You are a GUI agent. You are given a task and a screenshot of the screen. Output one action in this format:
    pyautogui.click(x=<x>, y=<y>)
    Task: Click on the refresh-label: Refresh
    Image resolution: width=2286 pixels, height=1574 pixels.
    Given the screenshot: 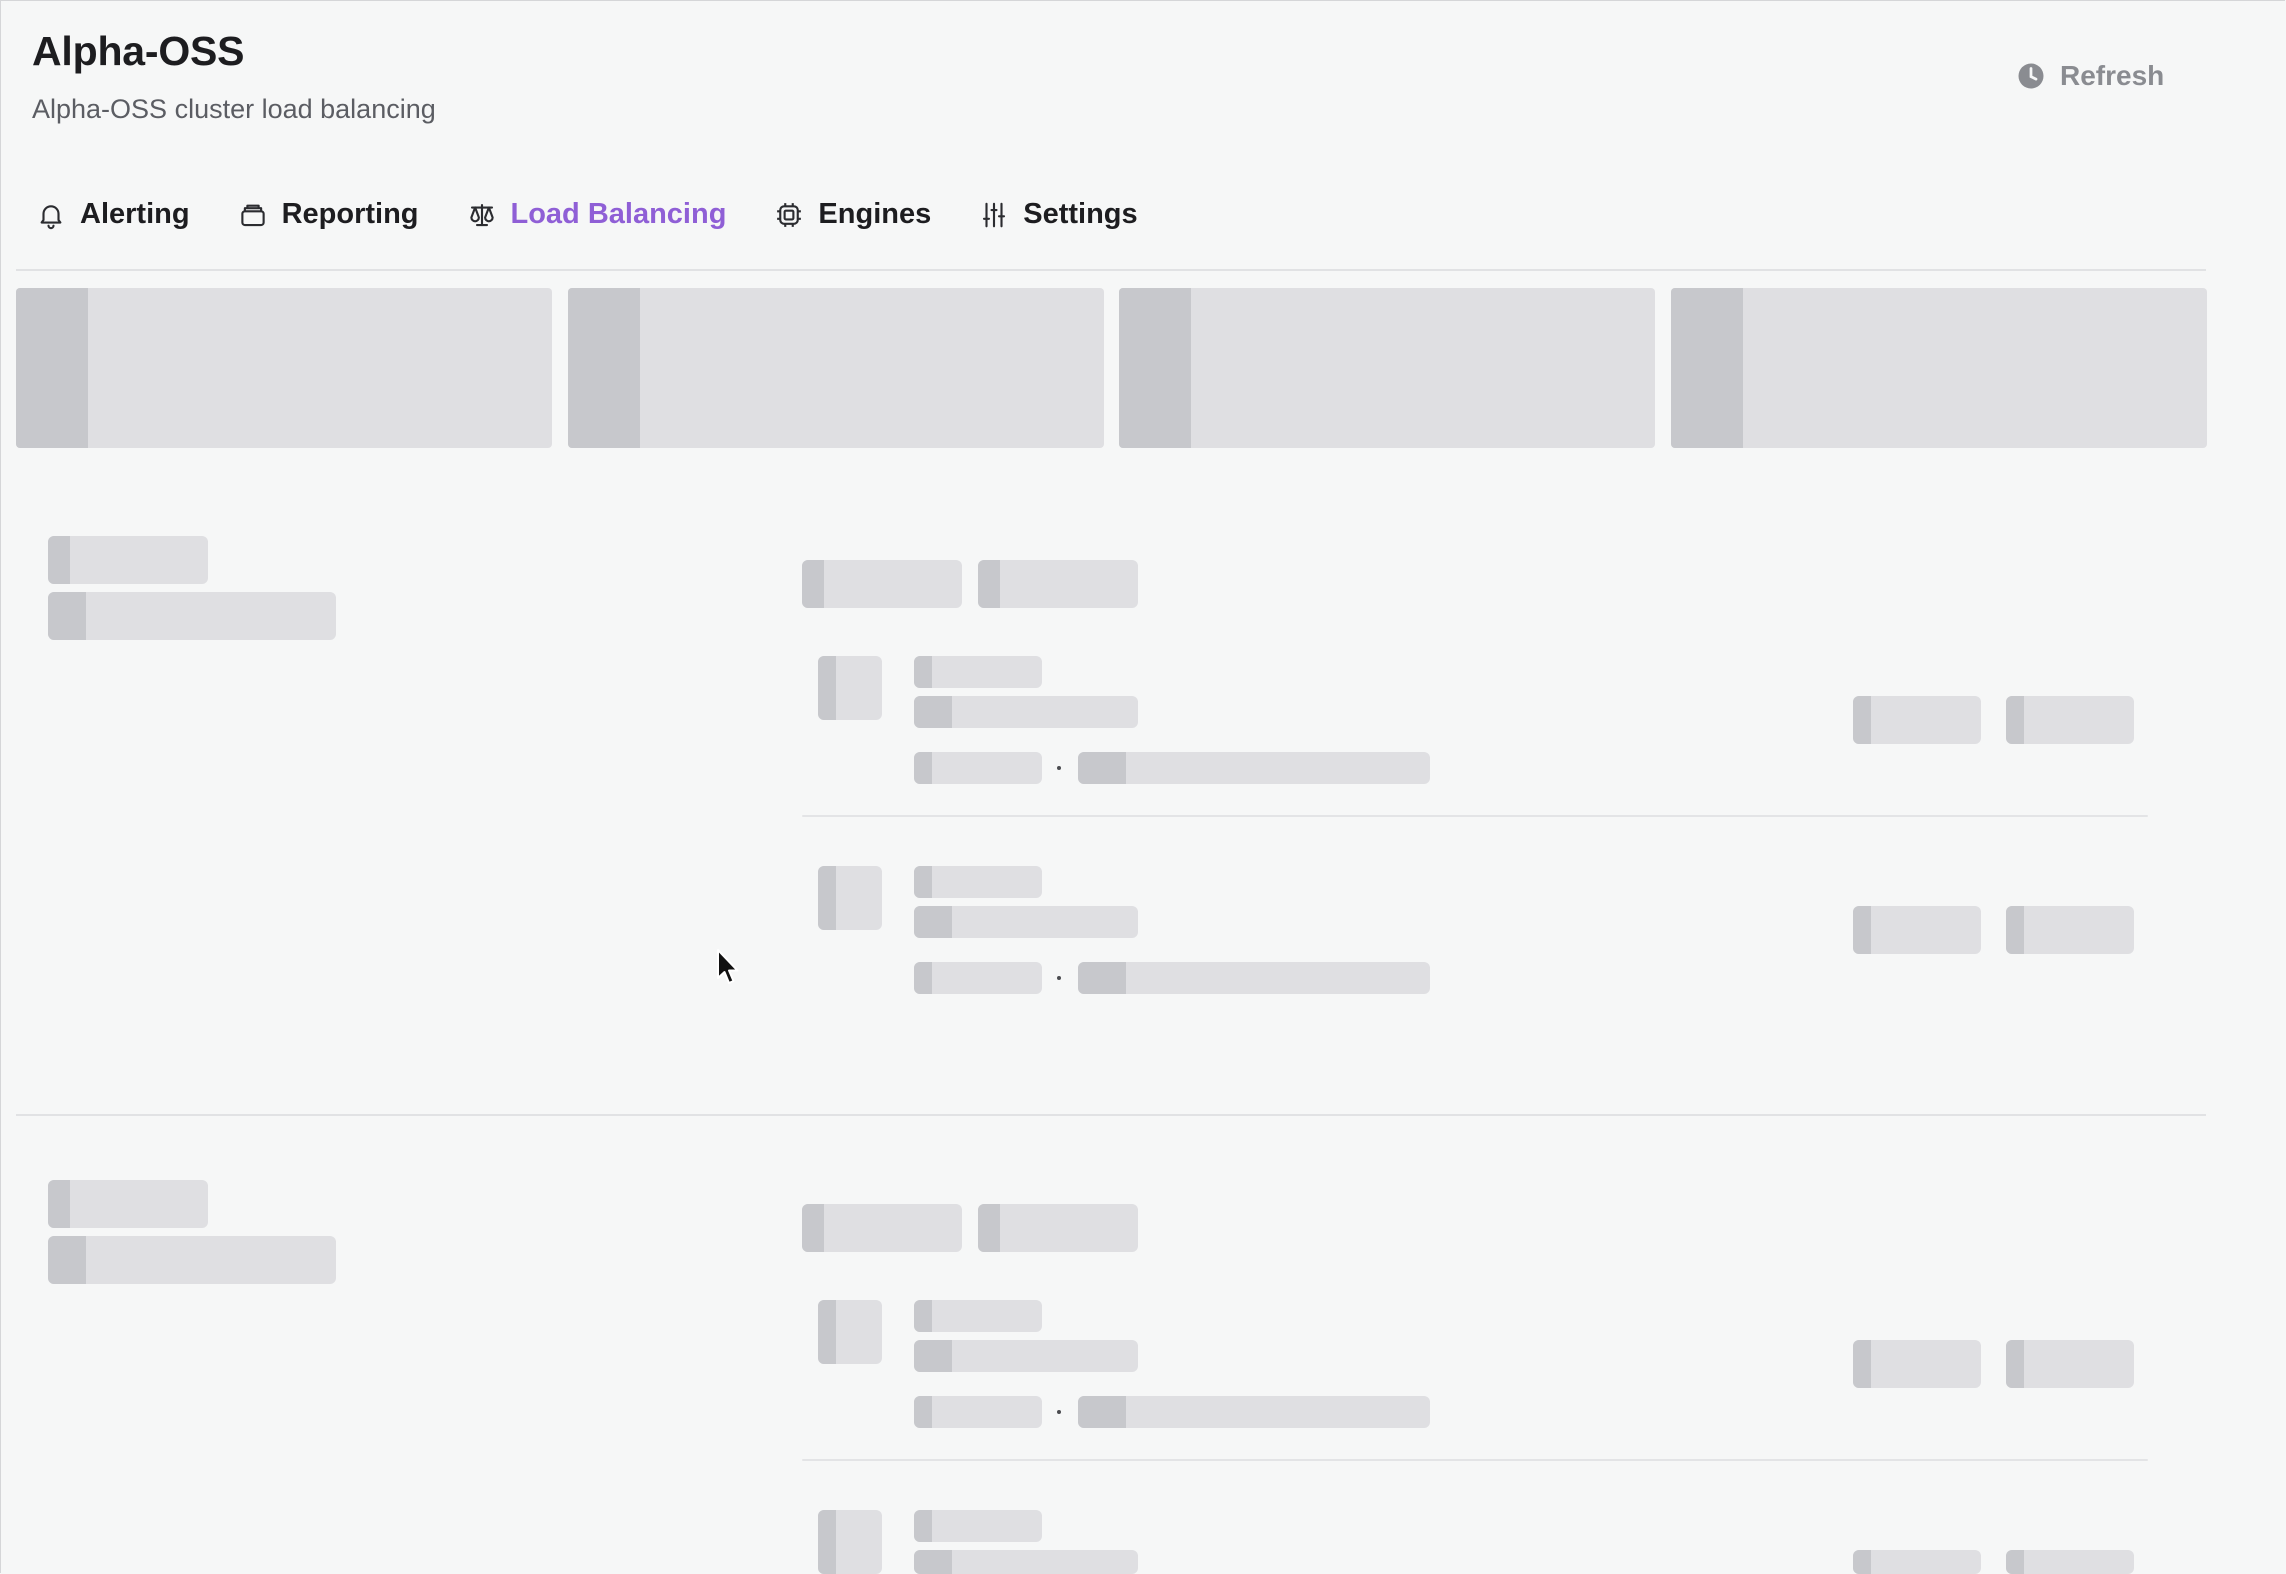 What is the action you would take?
    pyautogui.click(x=2112, y=75)
    